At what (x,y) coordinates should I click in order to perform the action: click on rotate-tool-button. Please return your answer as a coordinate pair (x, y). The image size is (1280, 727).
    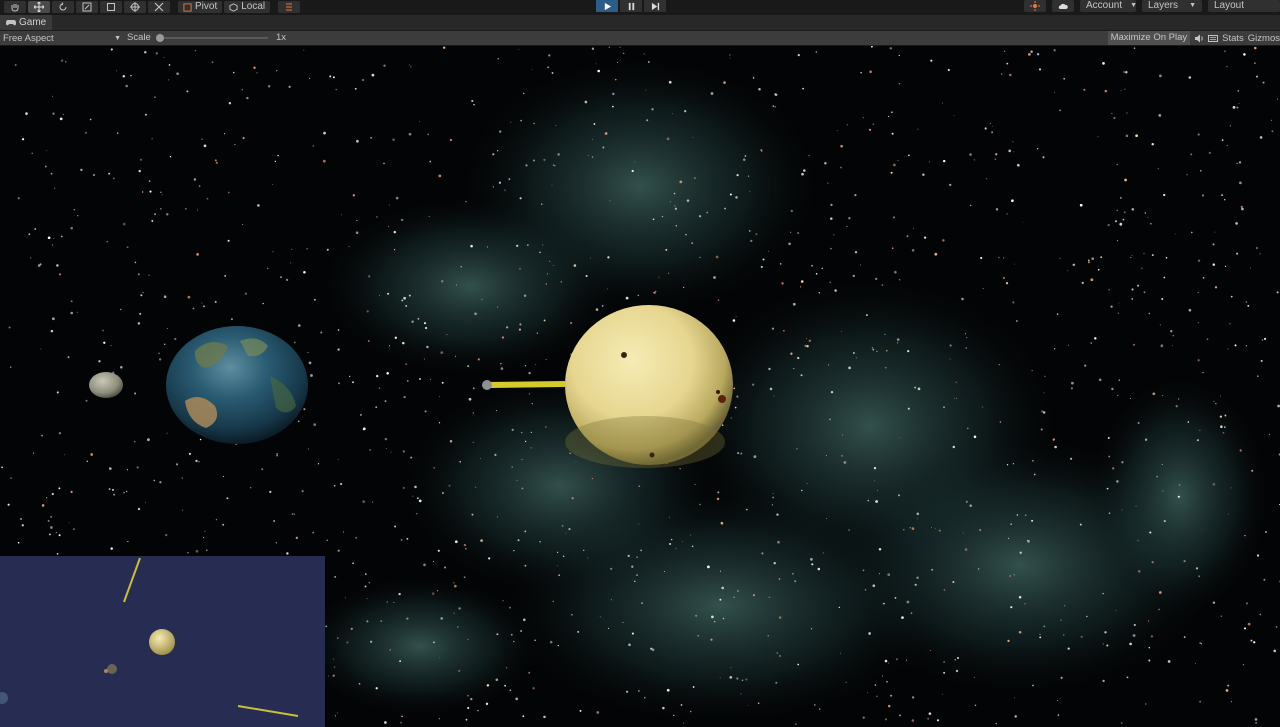
    Looking at the image, I should click on (63, 7).